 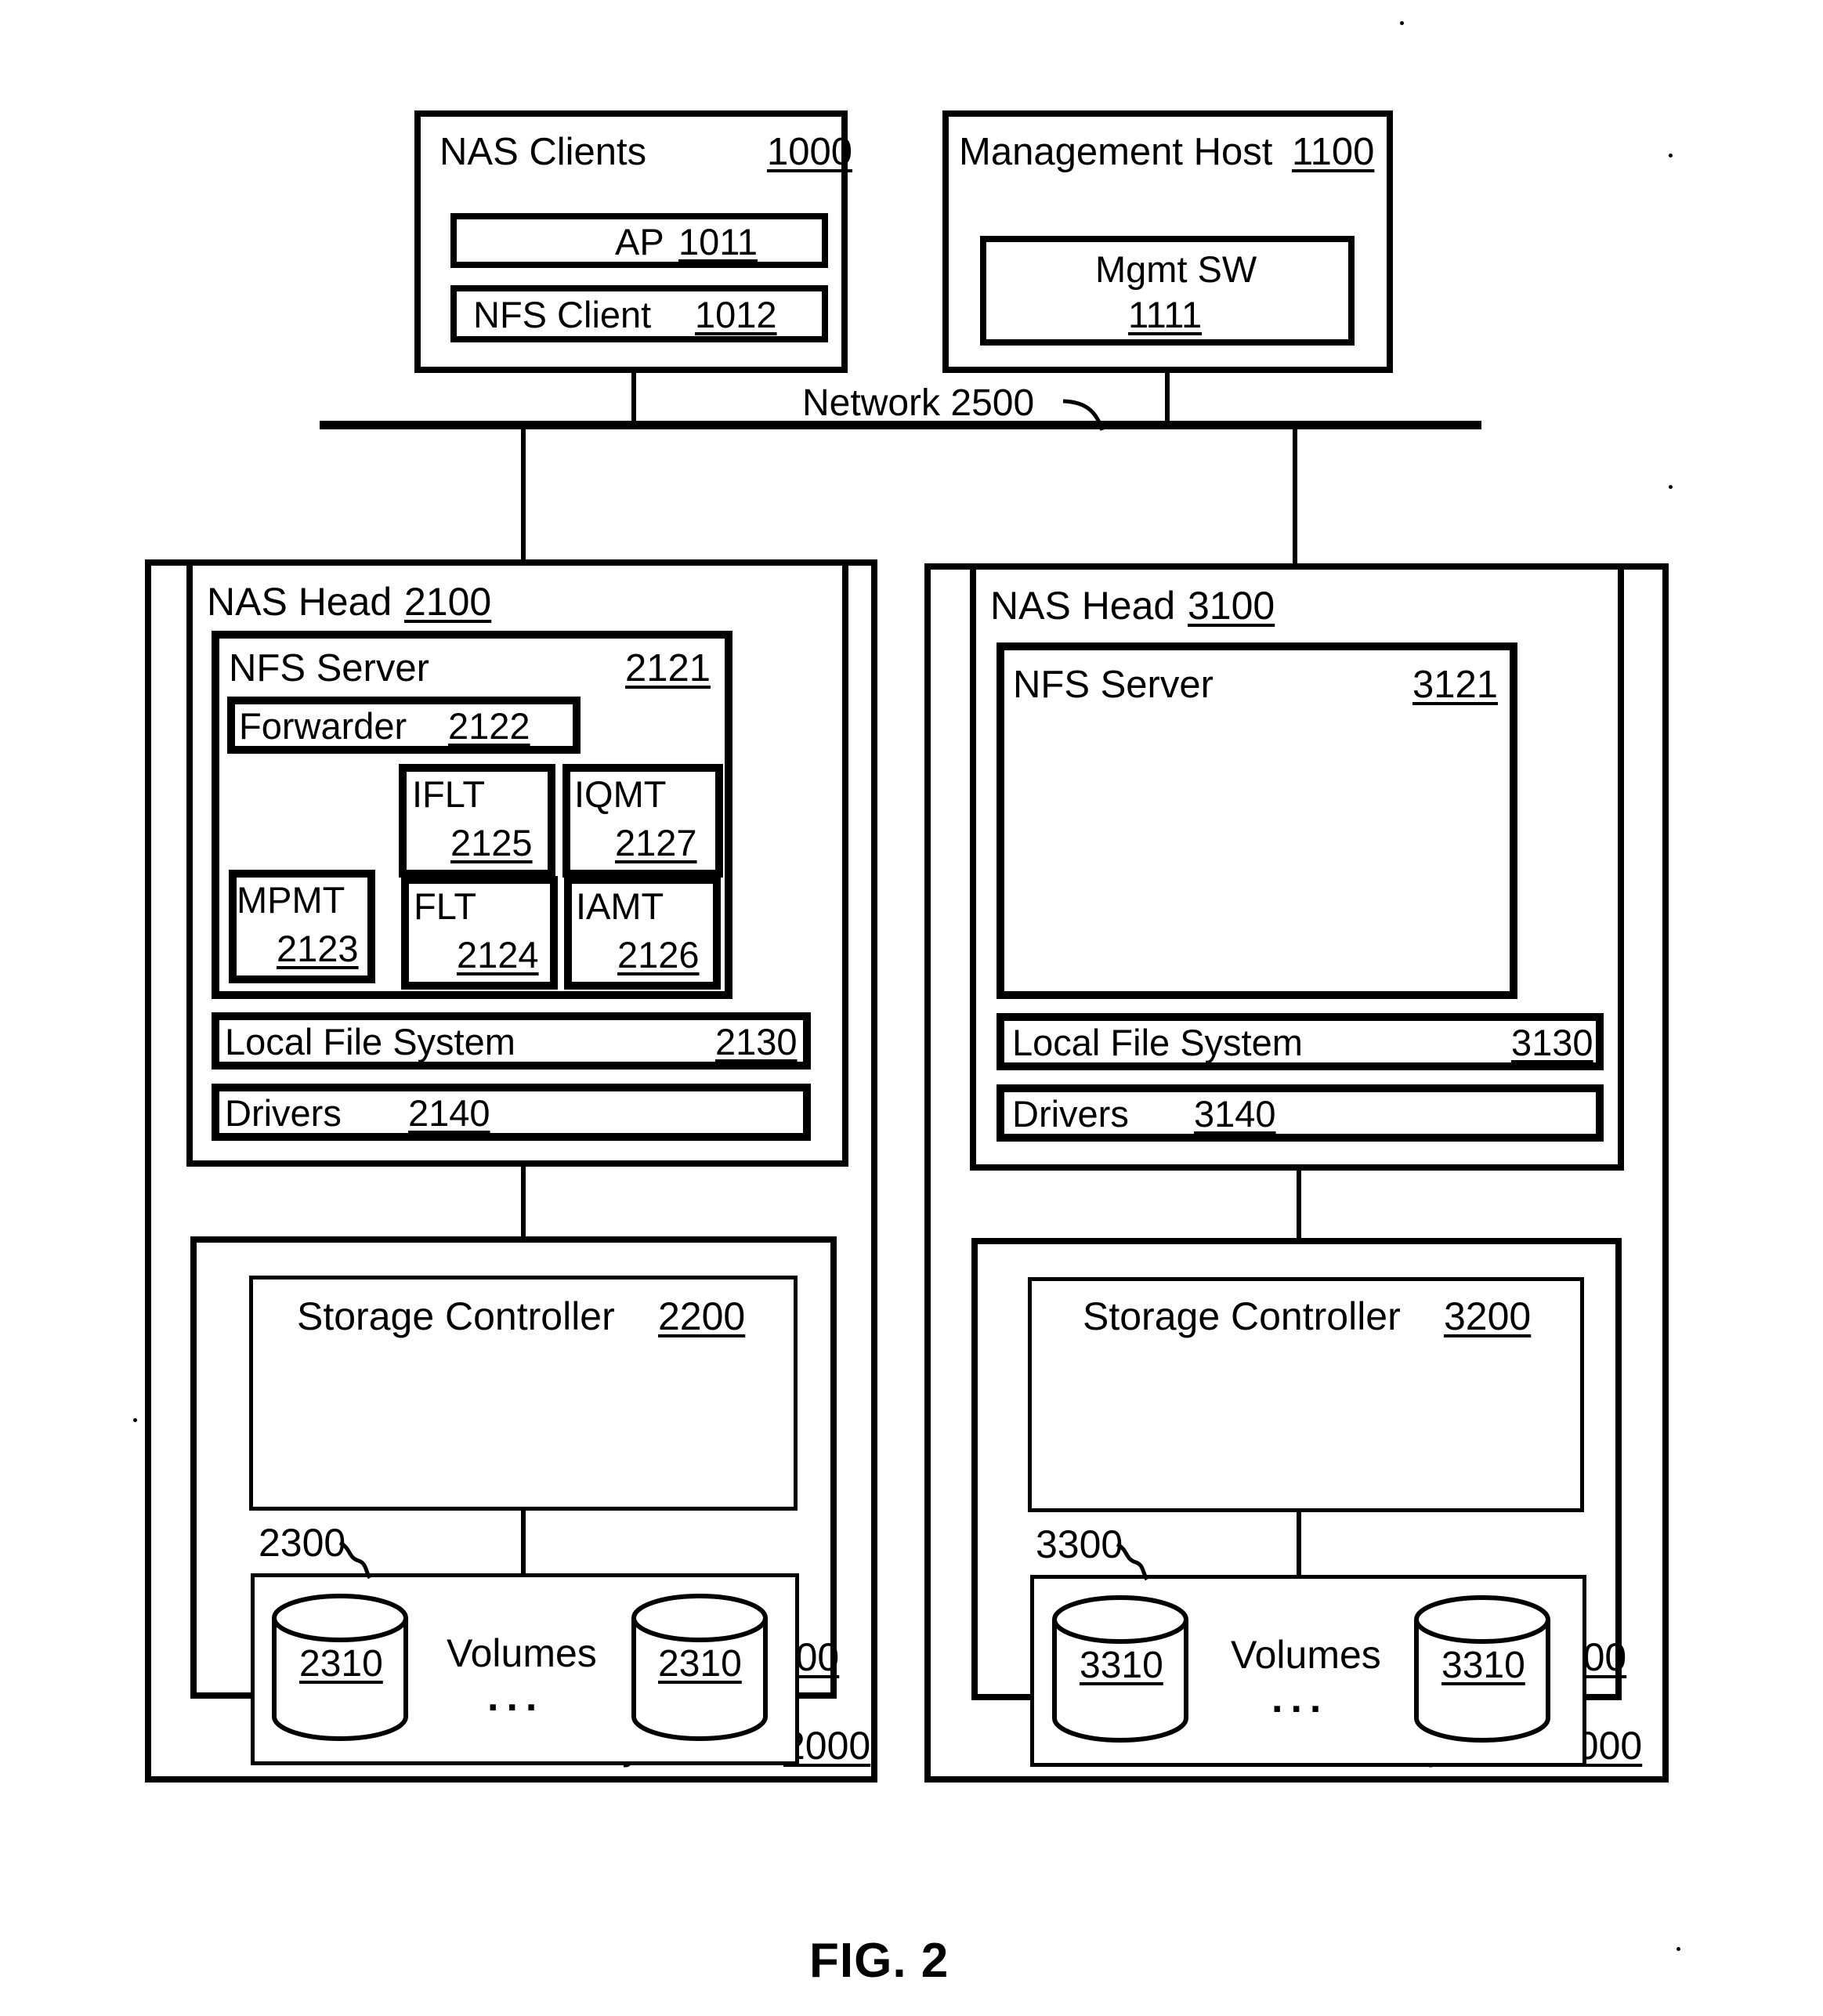 What do you see at coordinates (1235, 1114) in the screenshot?
I see `drivers-3140-ref: 3140` at bounding box center [1235, 1114].